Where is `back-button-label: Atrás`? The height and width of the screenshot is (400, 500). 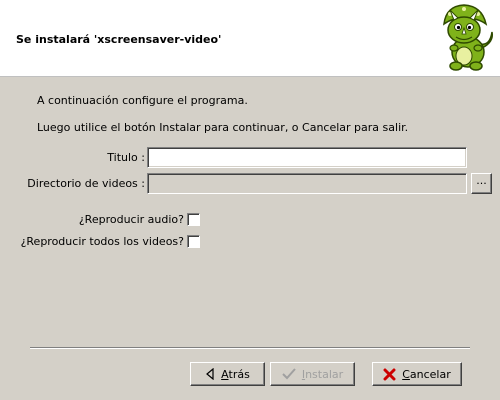
back-button-label: Atrás is located at coordinates (235, 374).